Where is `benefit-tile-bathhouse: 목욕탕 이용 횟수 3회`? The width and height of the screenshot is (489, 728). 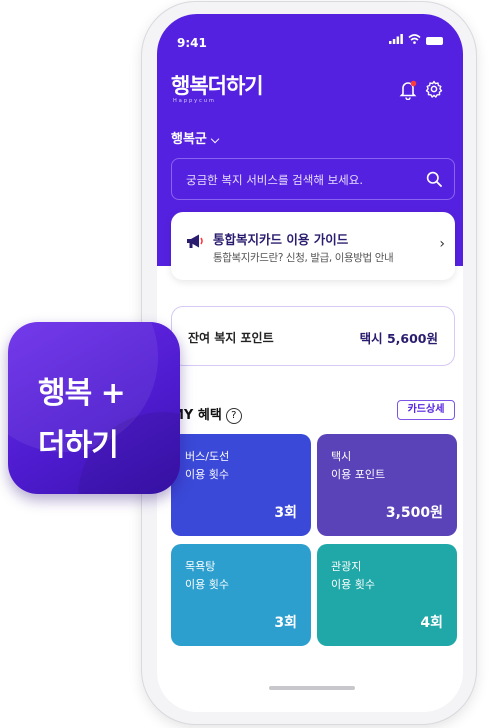 benefit-tile-bathhouse: 목욕탕 이용 횟수 3회 is located at coordinates (241, 595).